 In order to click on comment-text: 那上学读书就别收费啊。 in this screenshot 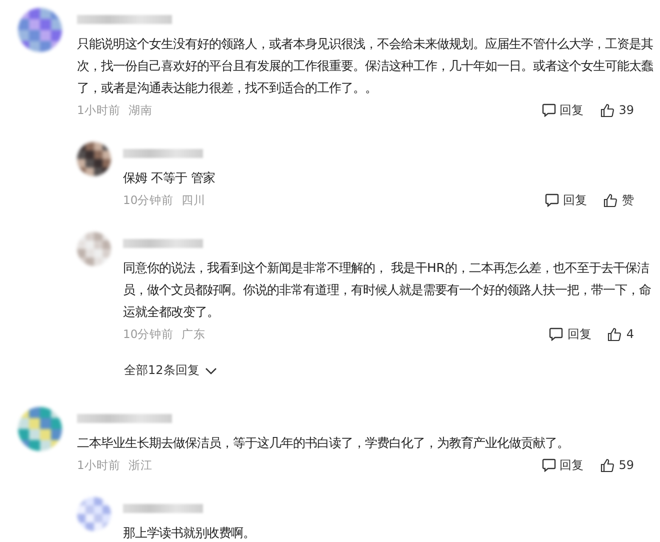, I will do `click(189, 533)`.